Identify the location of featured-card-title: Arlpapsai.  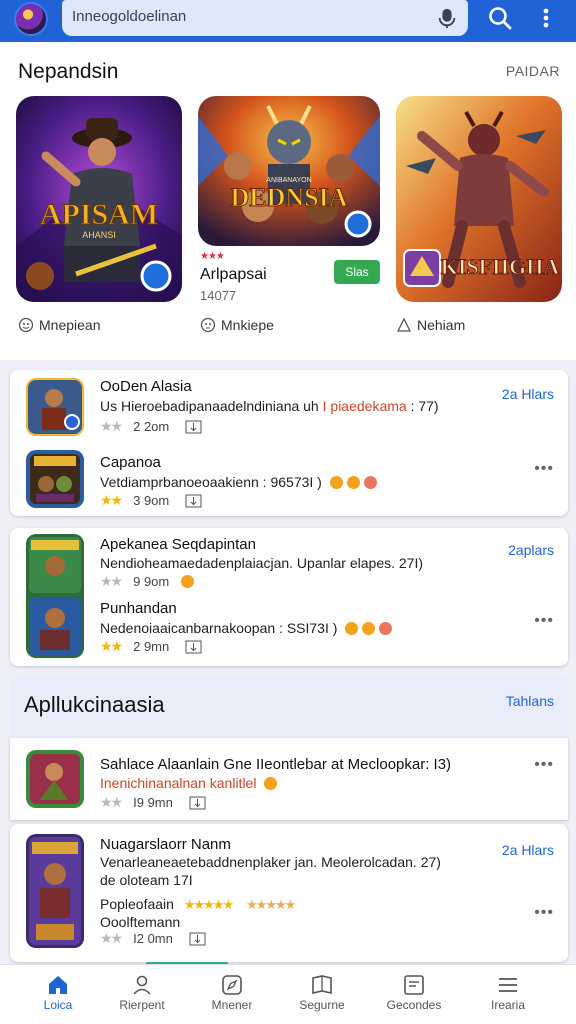
(233, 275).